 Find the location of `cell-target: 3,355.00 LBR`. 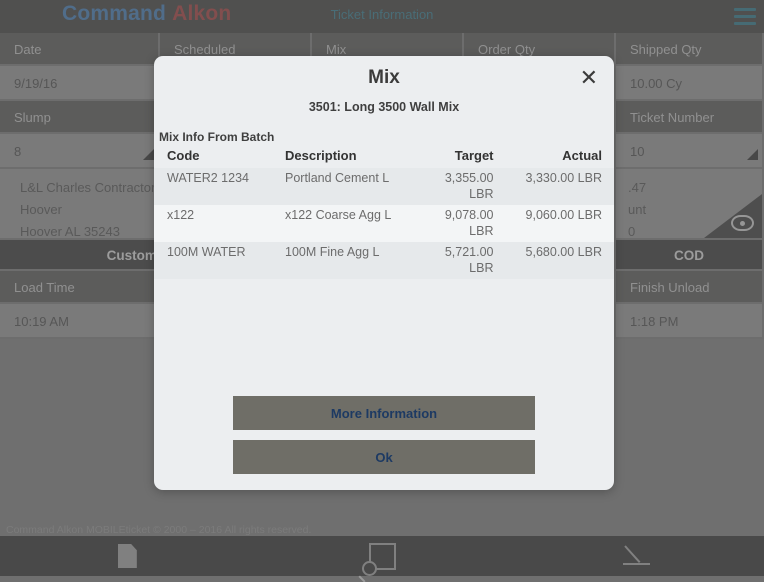

cell-target: 3,355.00 LBR is located at coordinates (472, 186).